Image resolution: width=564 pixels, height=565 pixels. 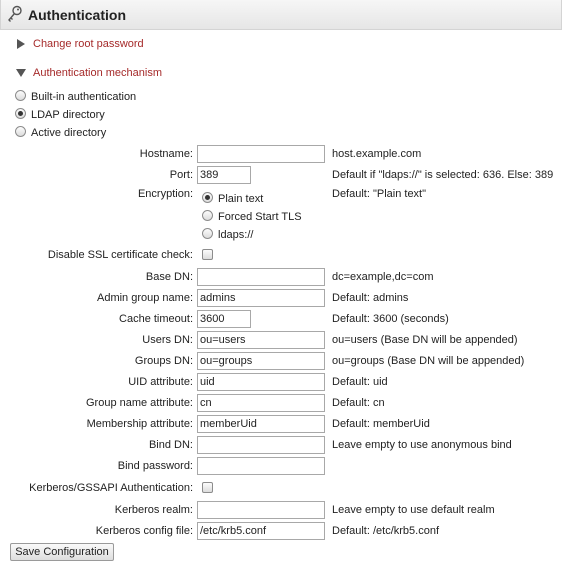 What do you see at coordinates (422, 445) in the screenshot?
I see `bind-dn-hint: Leave empty to use anonymous bind` at bounding box center [422, 445].